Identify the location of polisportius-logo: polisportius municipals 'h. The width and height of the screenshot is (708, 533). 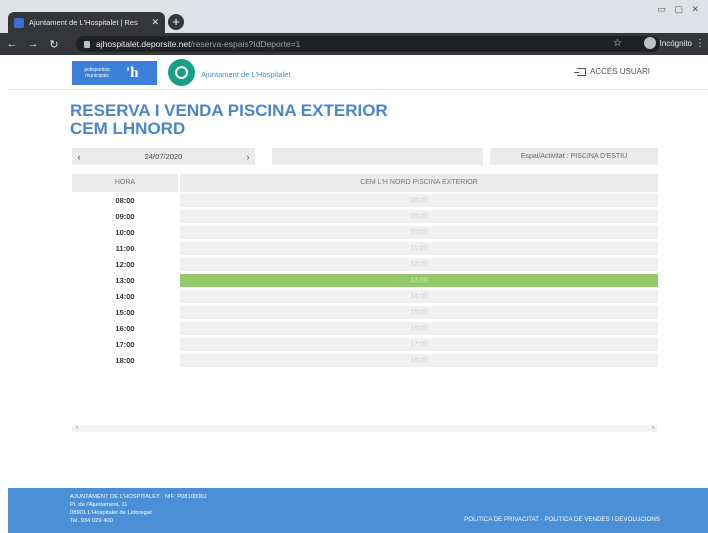
(114, 73).